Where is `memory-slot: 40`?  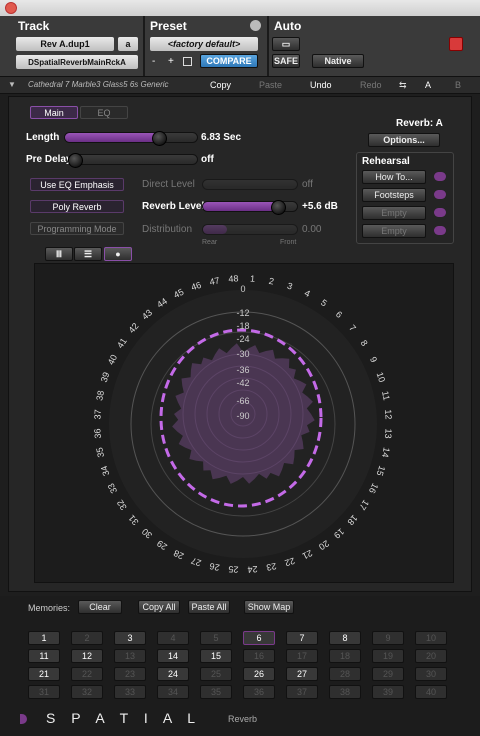 memory-slot: 40 is located at coordinates (431, 692).